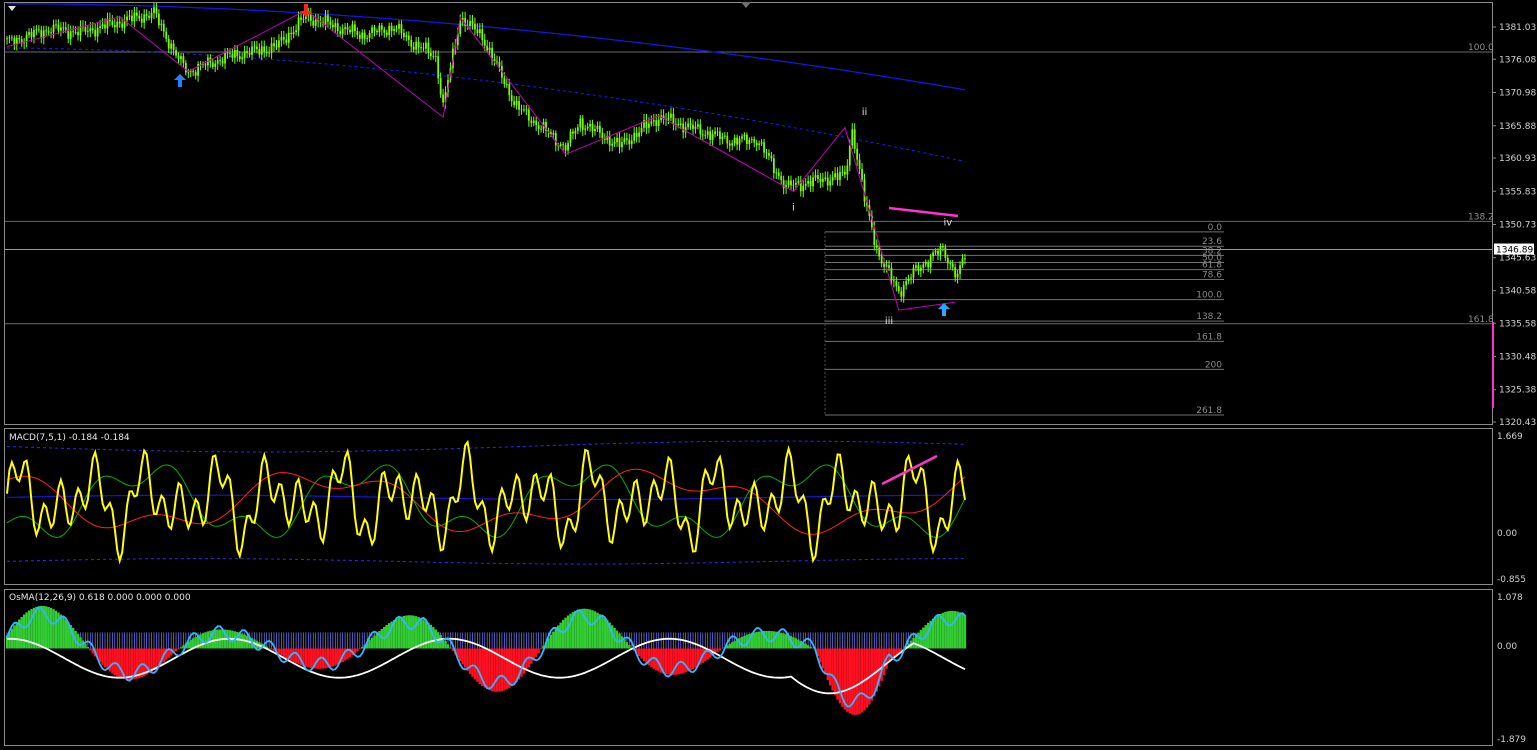 The image size is (1537, 750). What do you see at coordinates (1517, 94) in the screenshot?
I see `price-axis-label: 1370.98` at bounding box center [1517, 94].